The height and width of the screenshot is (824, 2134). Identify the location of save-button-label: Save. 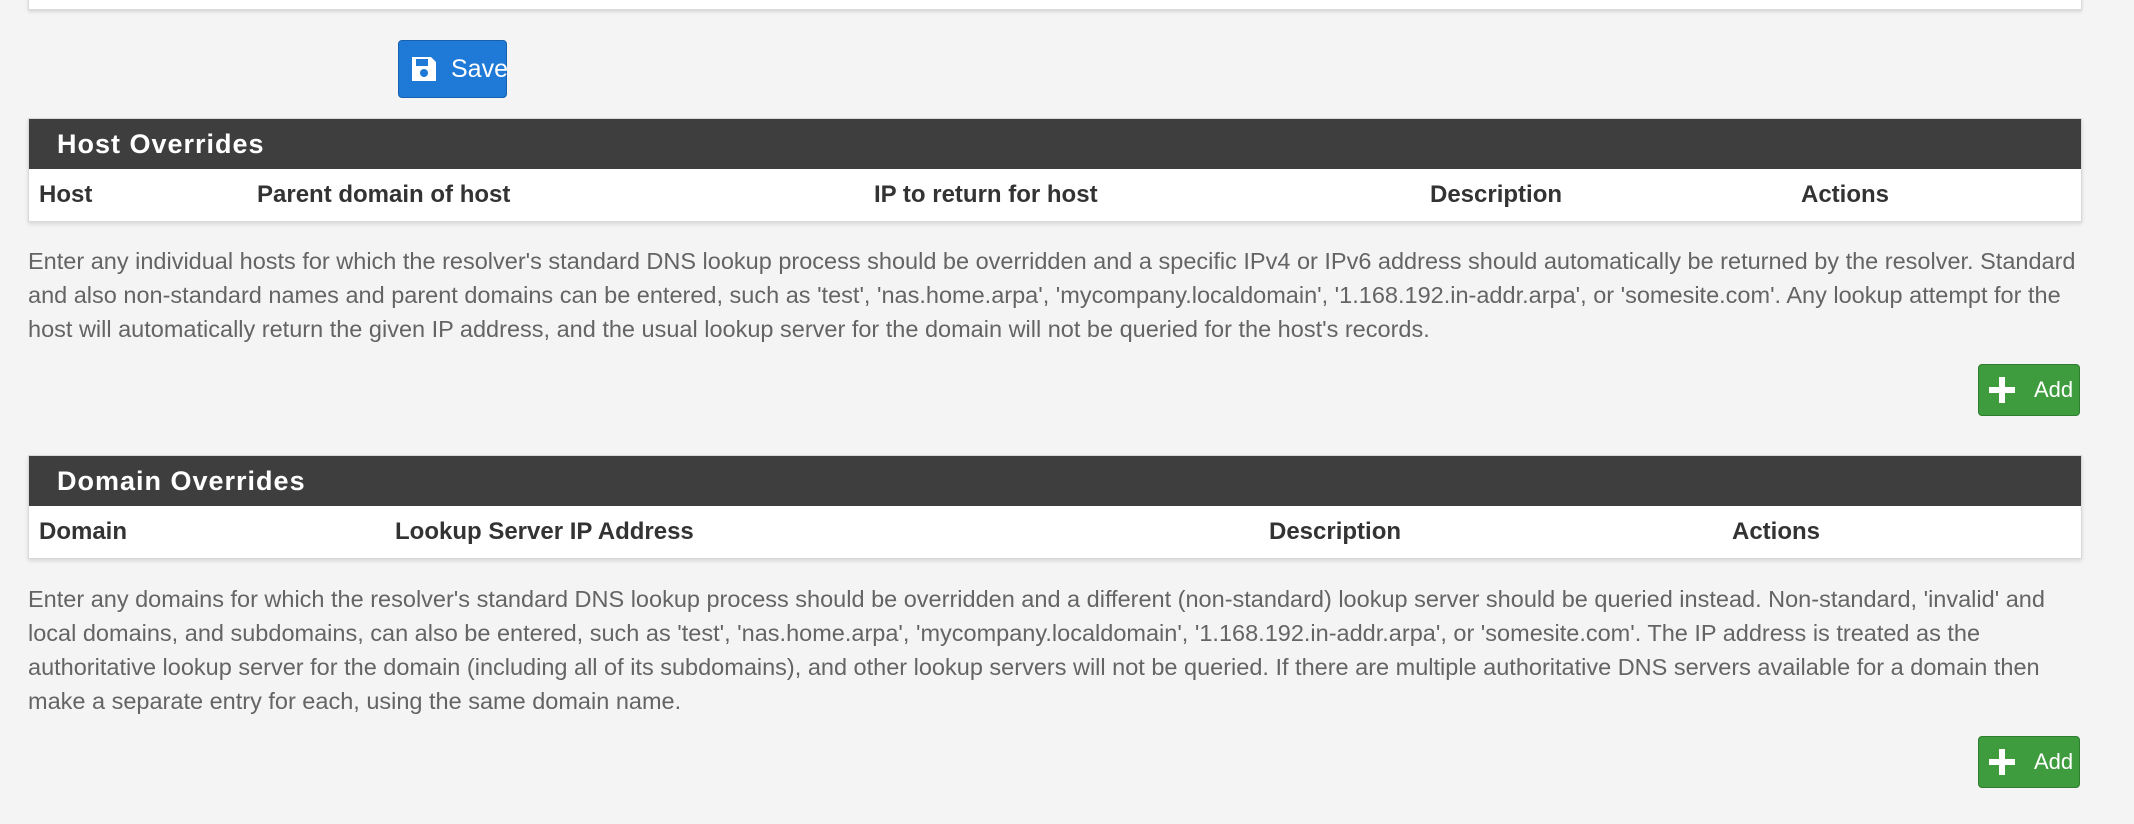
(479, 68).